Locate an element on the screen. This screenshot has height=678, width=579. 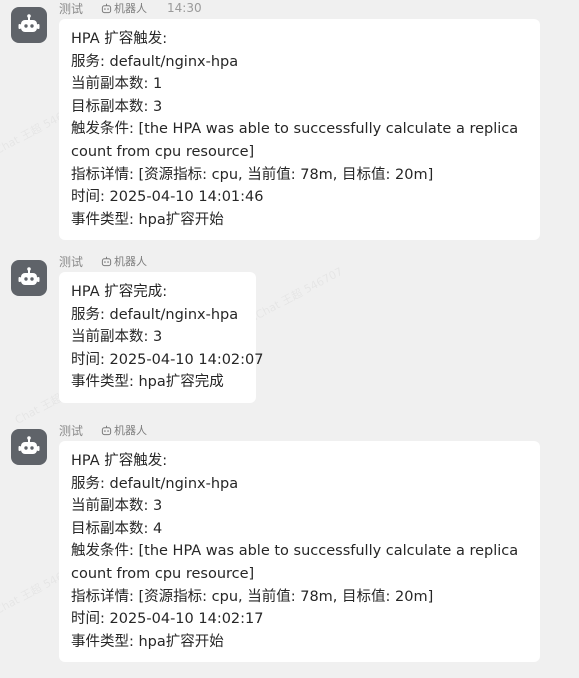
message-line: 时间: 2025-04-10 14:01:46 is located at coordinates (167, 197).